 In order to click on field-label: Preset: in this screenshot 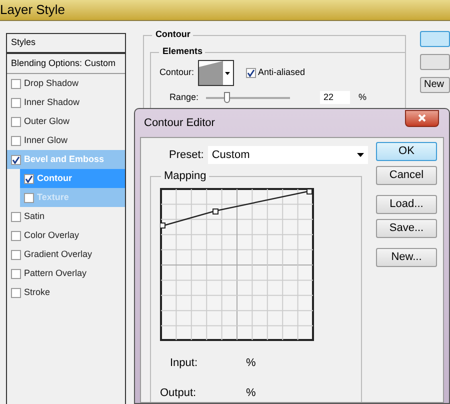, I will do `click(186, 155)`.